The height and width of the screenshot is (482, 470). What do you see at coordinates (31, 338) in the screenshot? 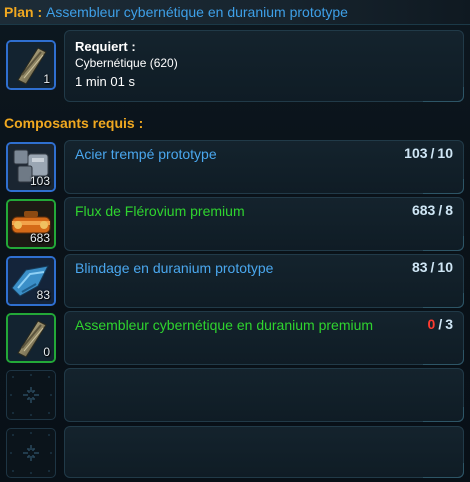
I see `component-icon-slot: 0` at bounding box center [31, 338].